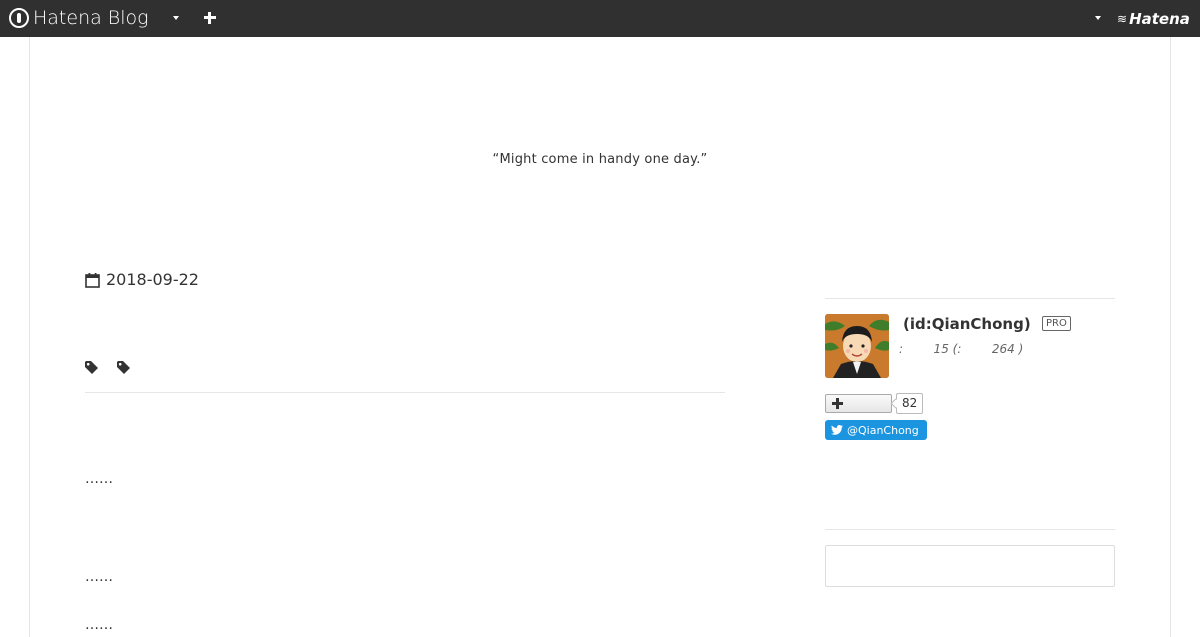  What do you see at coordinates (967, 324) in the screenshot?
I see `profile-user-id: (id:QianChong)` at bounding box center [967, 324].